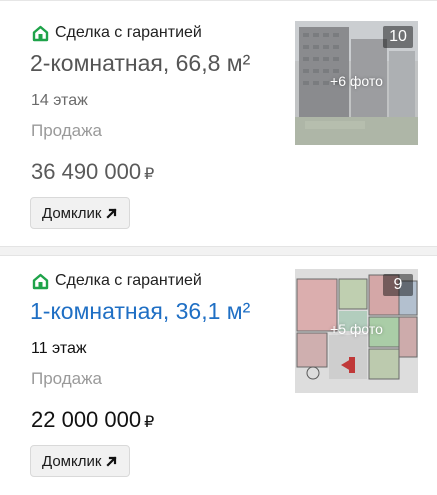  I want to click on price: 22 000 000 ₽, so click(92, 420).